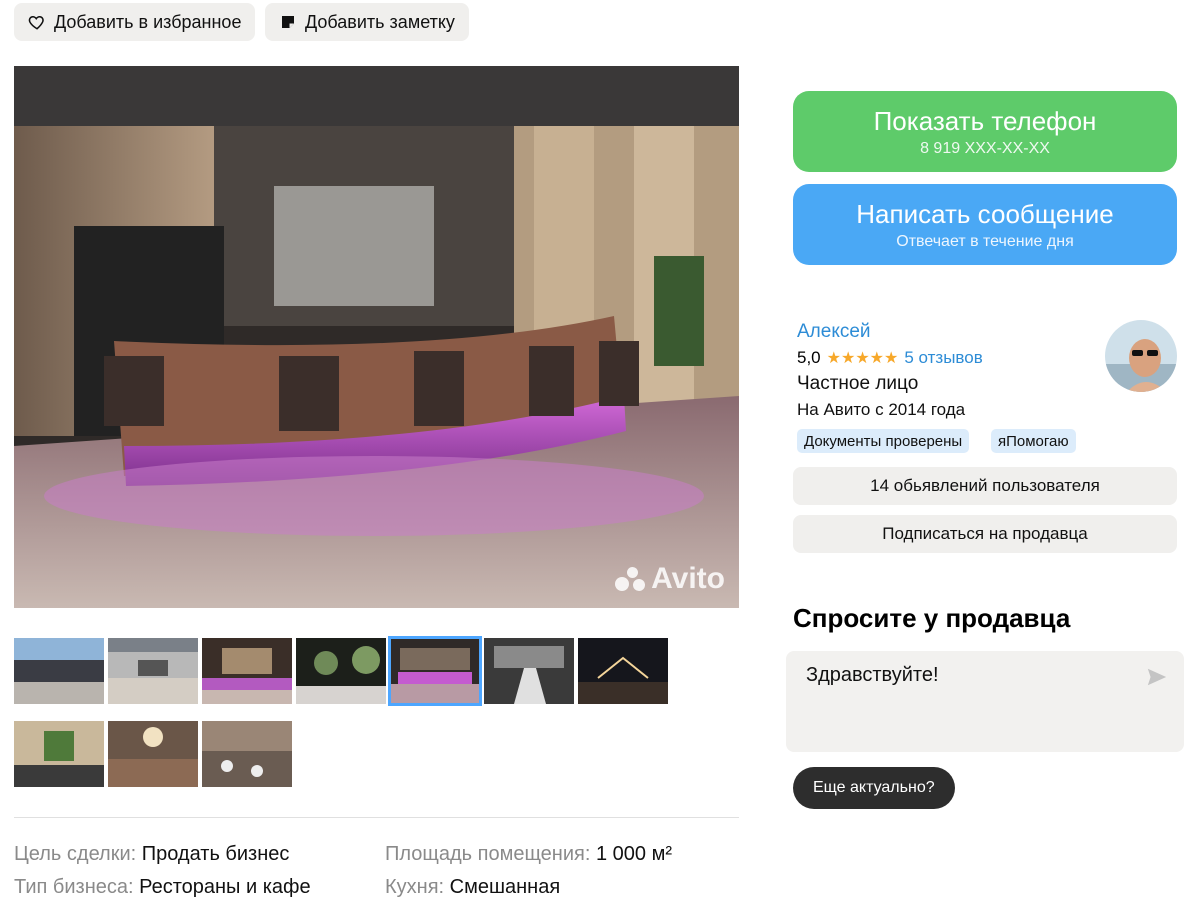  I want to click on param-type-value: Рестораны и кафе, so click(225, 887).